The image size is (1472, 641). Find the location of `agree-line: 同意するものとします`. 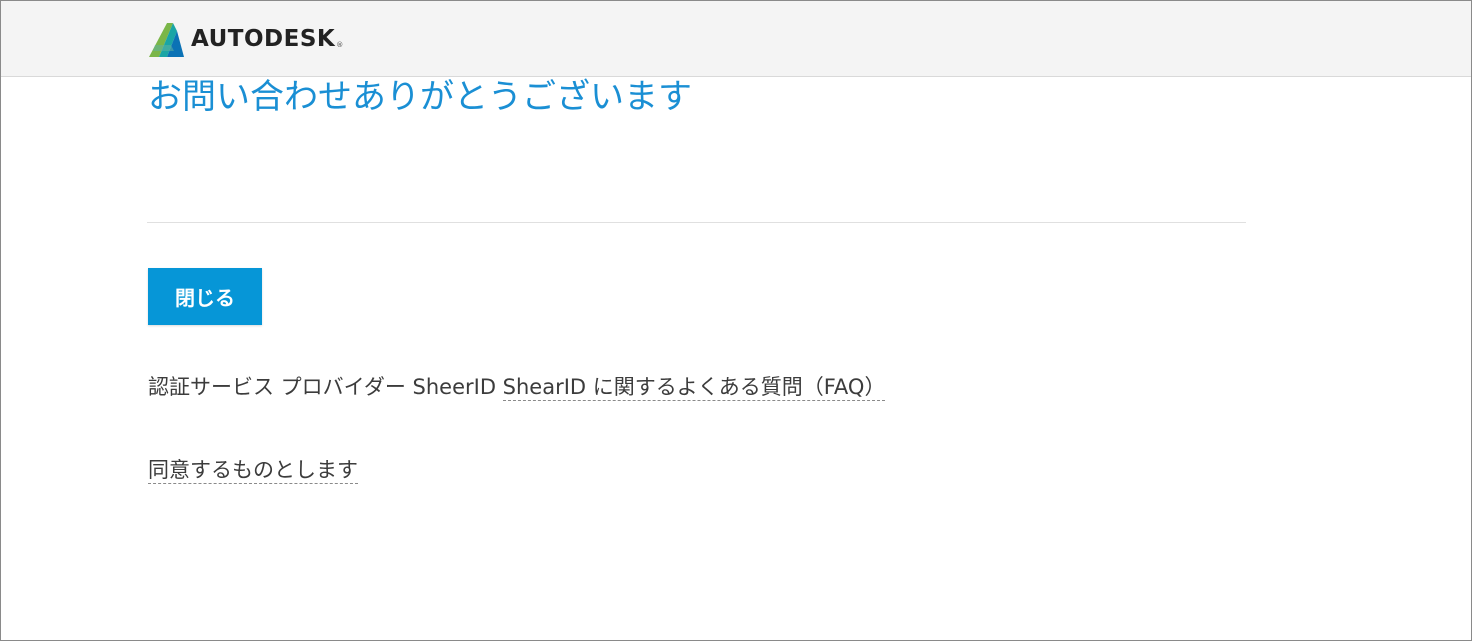

agree-line: 同意するものとします is located at coordinates (253, 470).